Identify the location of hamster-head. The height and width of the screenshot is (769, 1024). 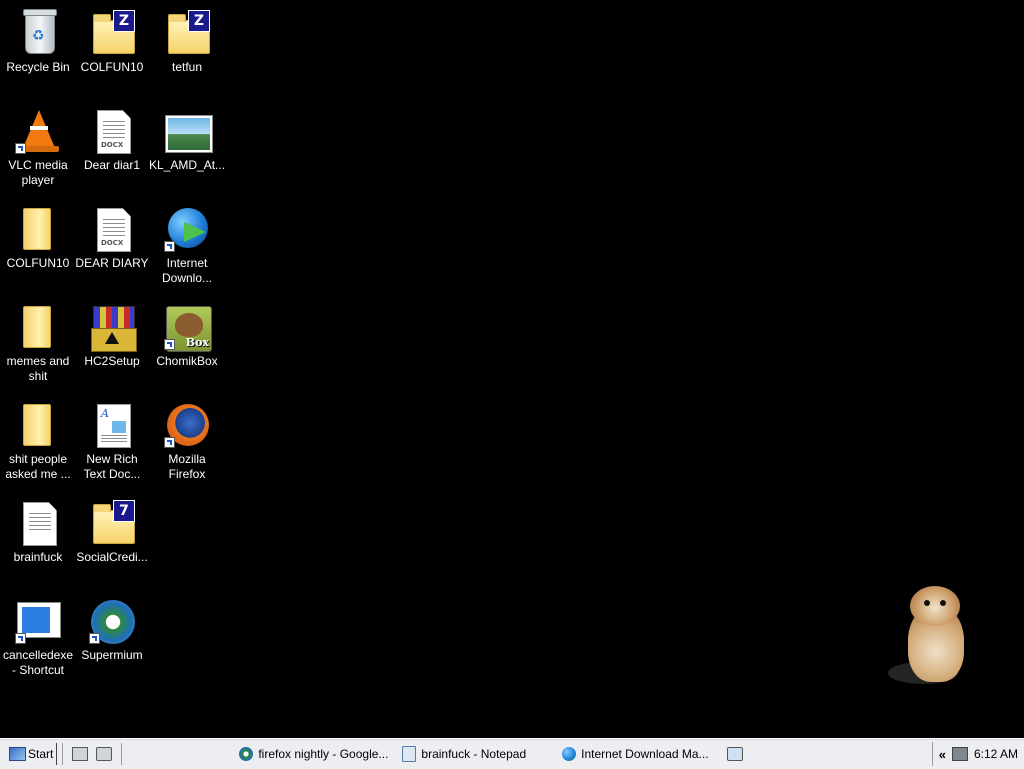
(935, 606).